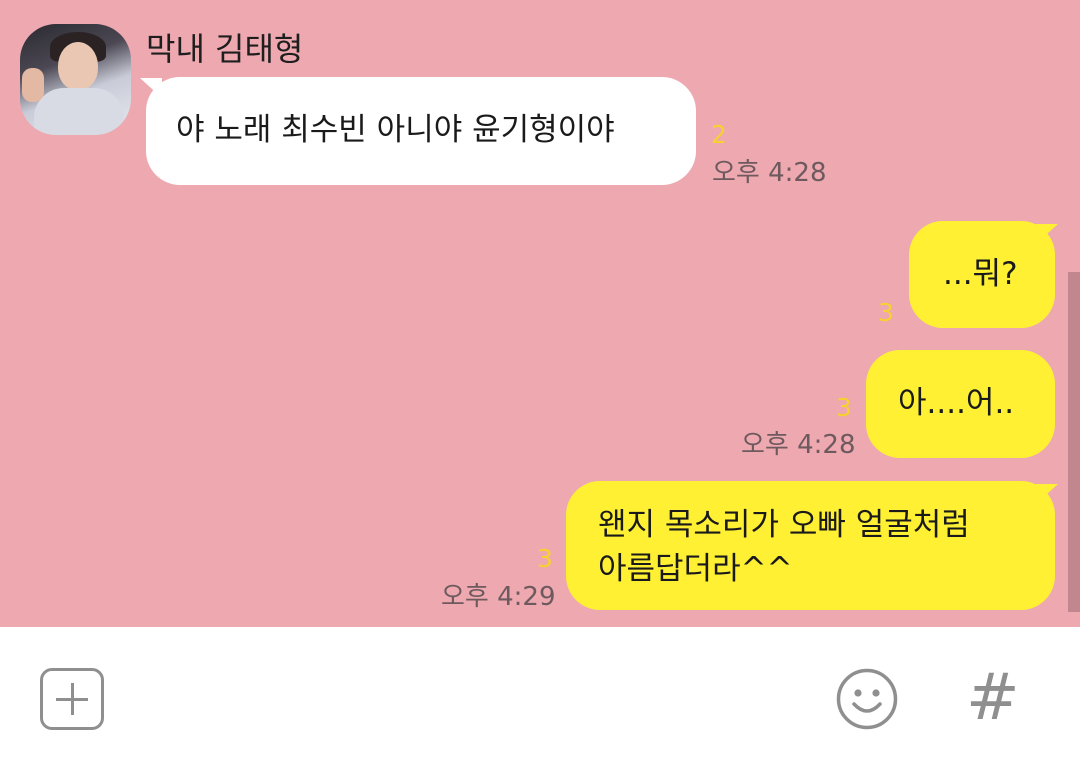 The width and height of the screenshot is (1080, 771). What do you see at coordinates (225, 49) in the screenshot?
I see `sender-name: 막내 김태형` at bounding box center [225, 49].